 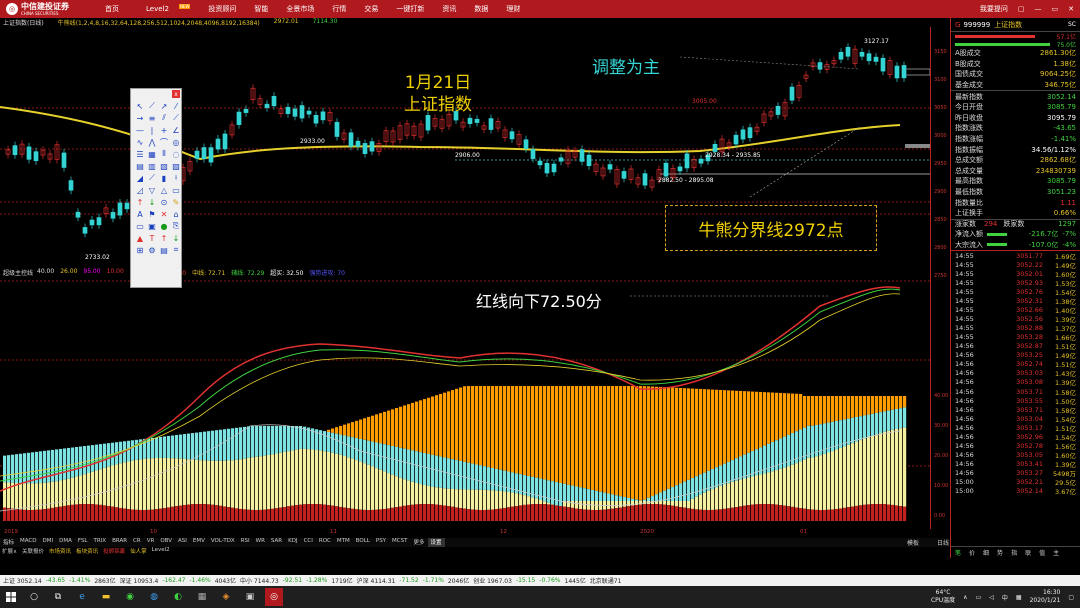 I want to click on app-icon-2: ◈, so click(x=226, y=597).